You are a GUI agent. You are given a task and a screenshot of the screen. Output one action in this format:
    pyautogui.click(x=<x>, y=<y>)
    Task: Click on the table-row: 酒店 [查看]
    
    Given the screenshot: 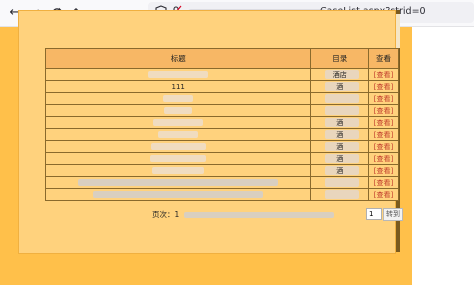 What is the action you would take?
    pyautogui.click(x=221, y=74)
    